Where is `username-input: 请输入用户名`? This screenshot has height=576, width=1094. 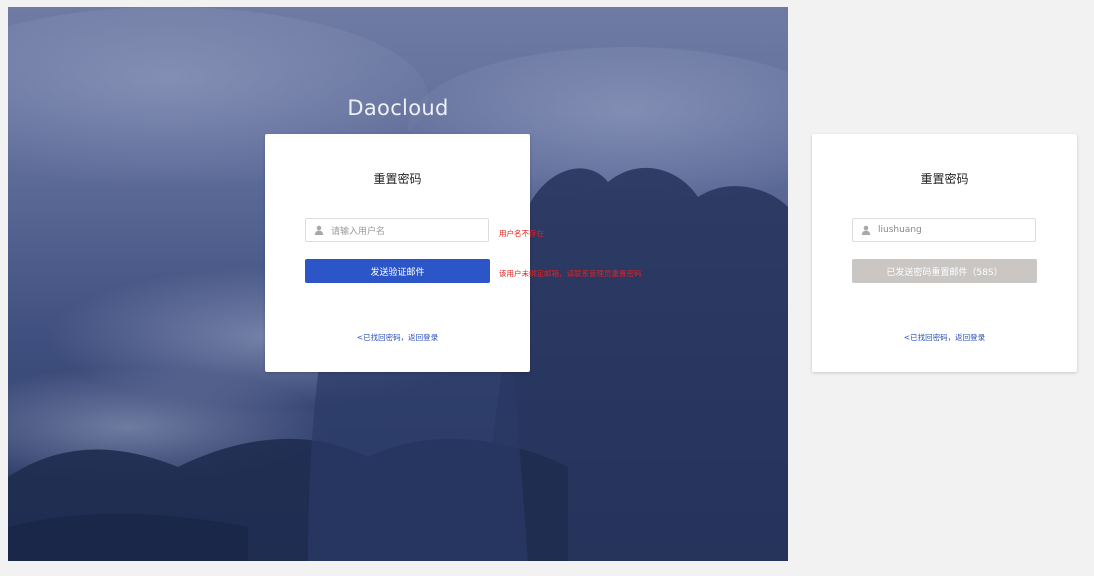 username-input: 请输入用户名 is located at coordinates (397, 230).